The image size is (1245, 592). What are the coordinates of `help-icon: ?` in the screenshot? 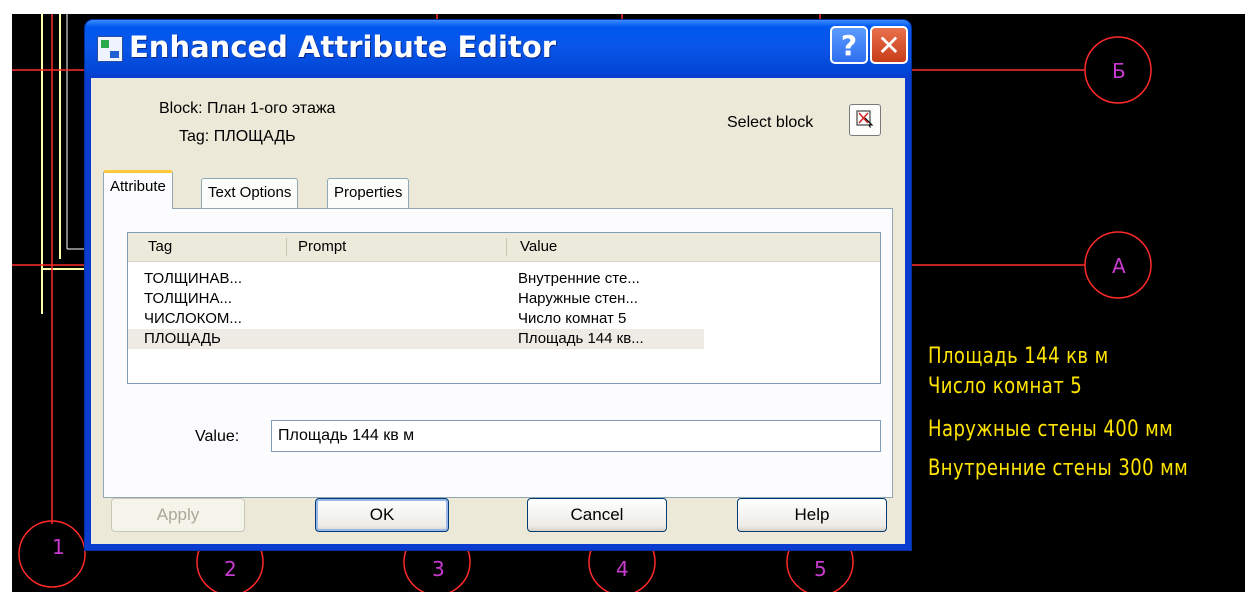 It's located at (849, 45).